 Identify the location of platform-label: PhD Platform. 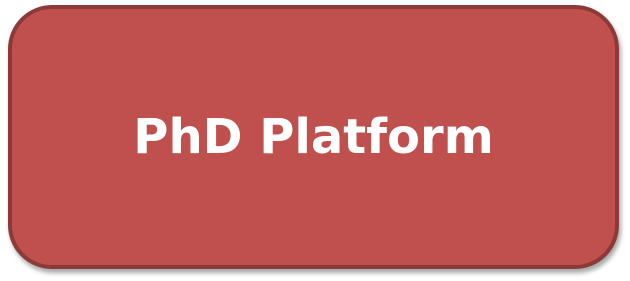
(313, 137).